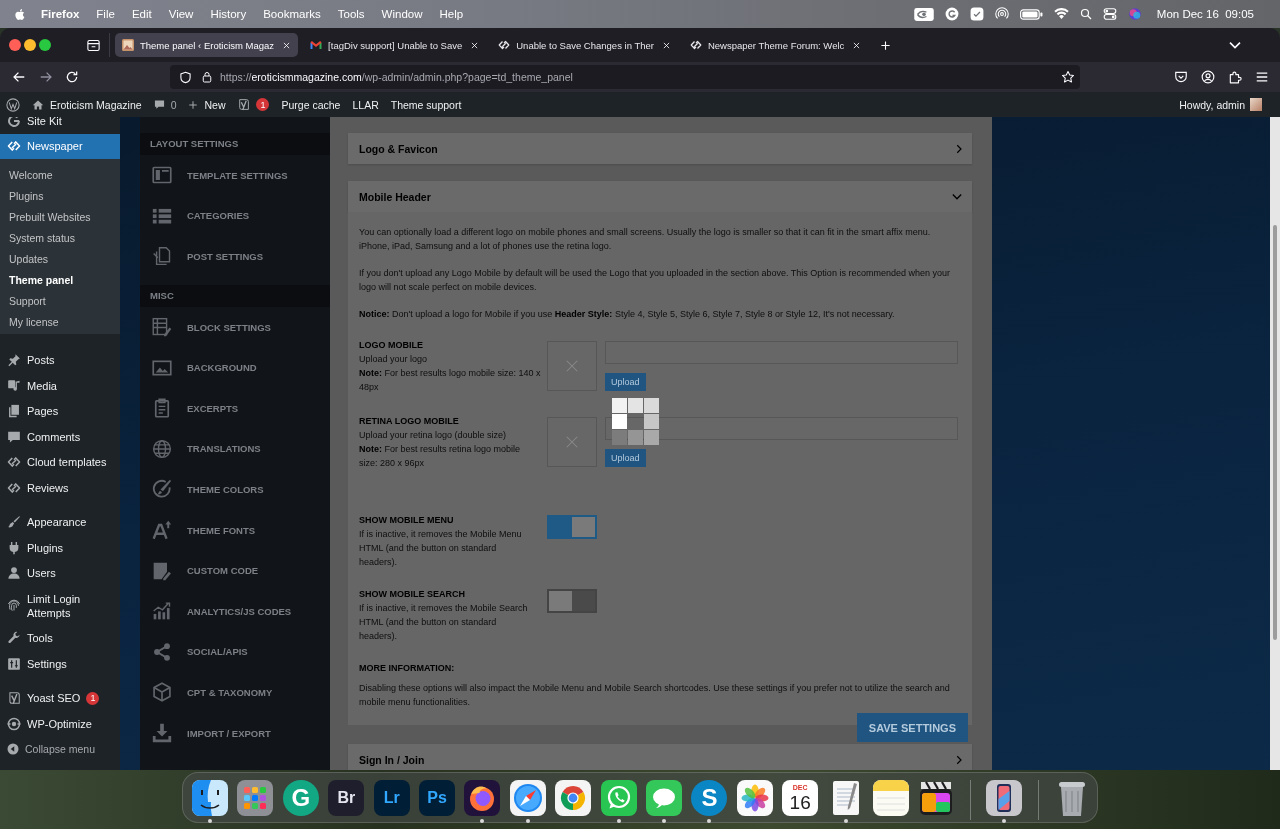 The image size is (1280, 829). What do you see at coordinates (1134, 14) in the screenshot?
I see `color-orb-icon` at bounding box center [1134, 14].